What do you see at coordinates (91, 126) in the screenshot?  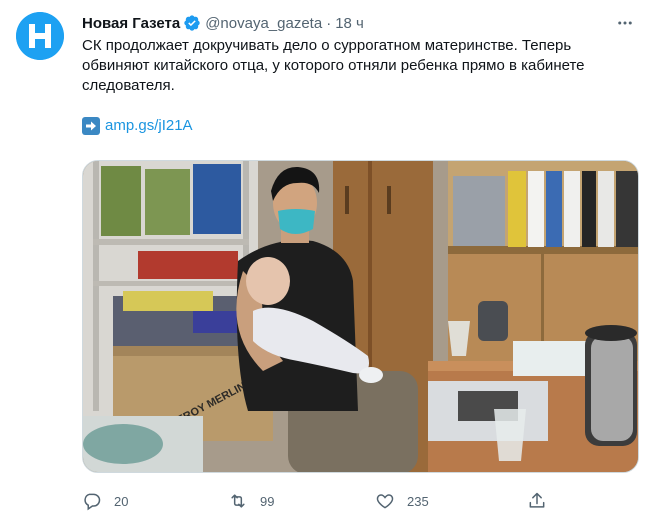 I see `arrow-right-icon` at bounding box center [91, 126].